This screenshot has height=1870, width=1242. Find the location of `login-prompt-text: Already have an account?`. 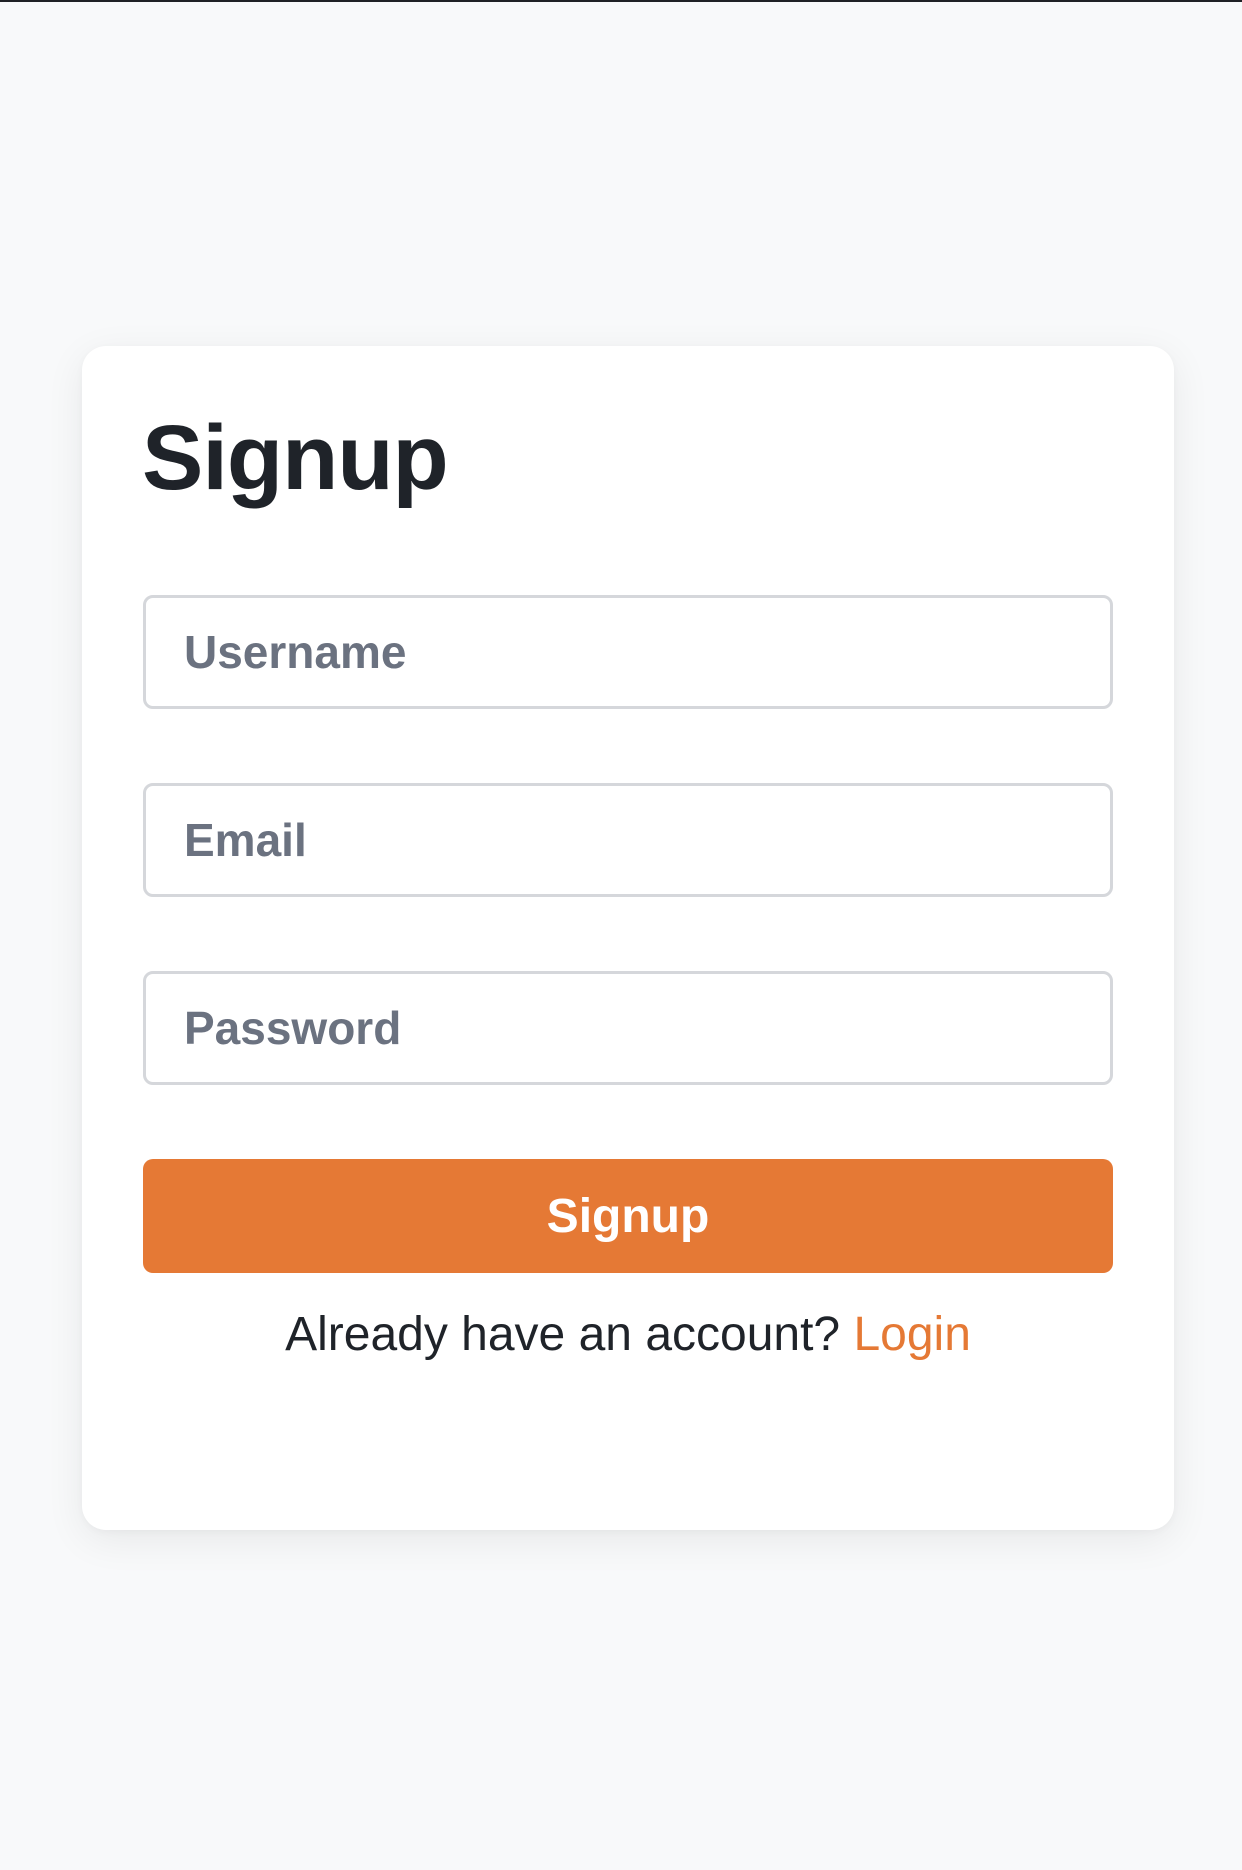

login-prompt-text: Already have an account? is located at coordinates (563, 1334).